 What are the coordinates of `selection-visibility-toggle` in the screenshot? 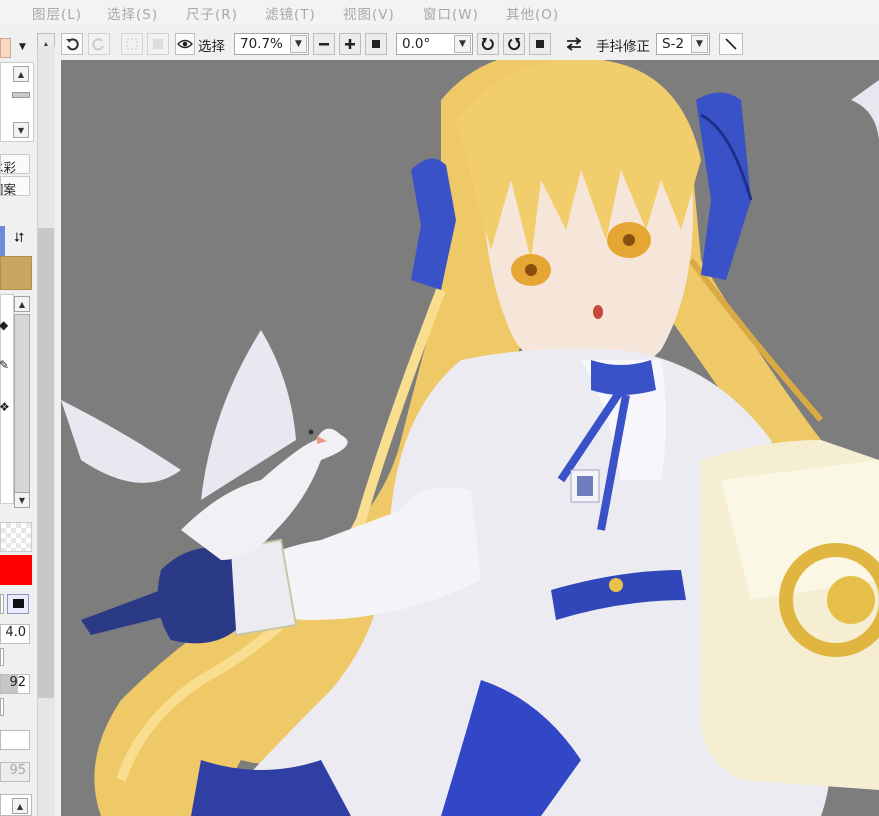 It's located at (185, 44).